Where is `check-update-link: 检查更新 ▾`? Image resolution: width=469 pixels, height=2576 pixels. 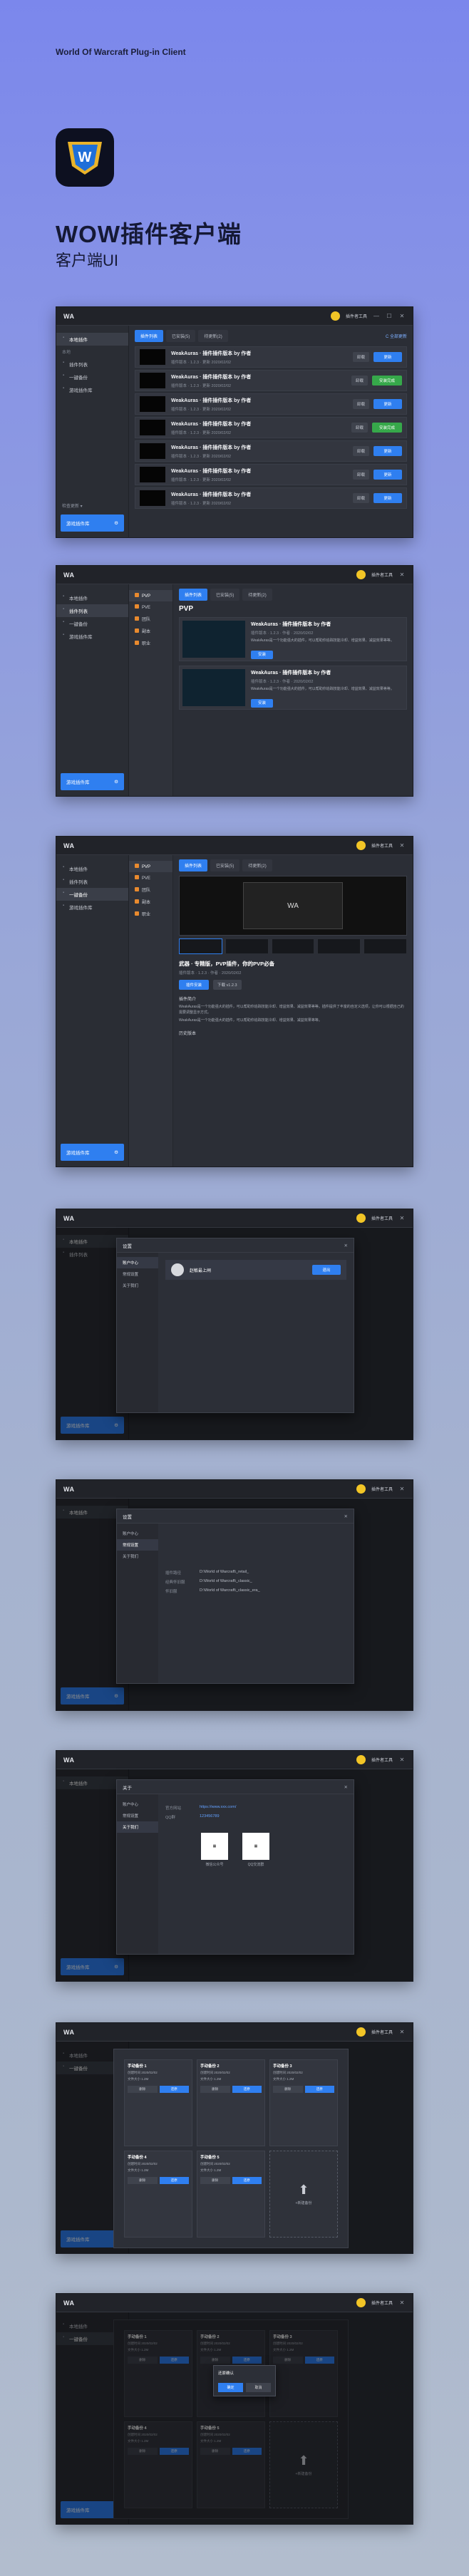
check-update-link: 检查更新 ▾ is located at coordinates (72, 505).